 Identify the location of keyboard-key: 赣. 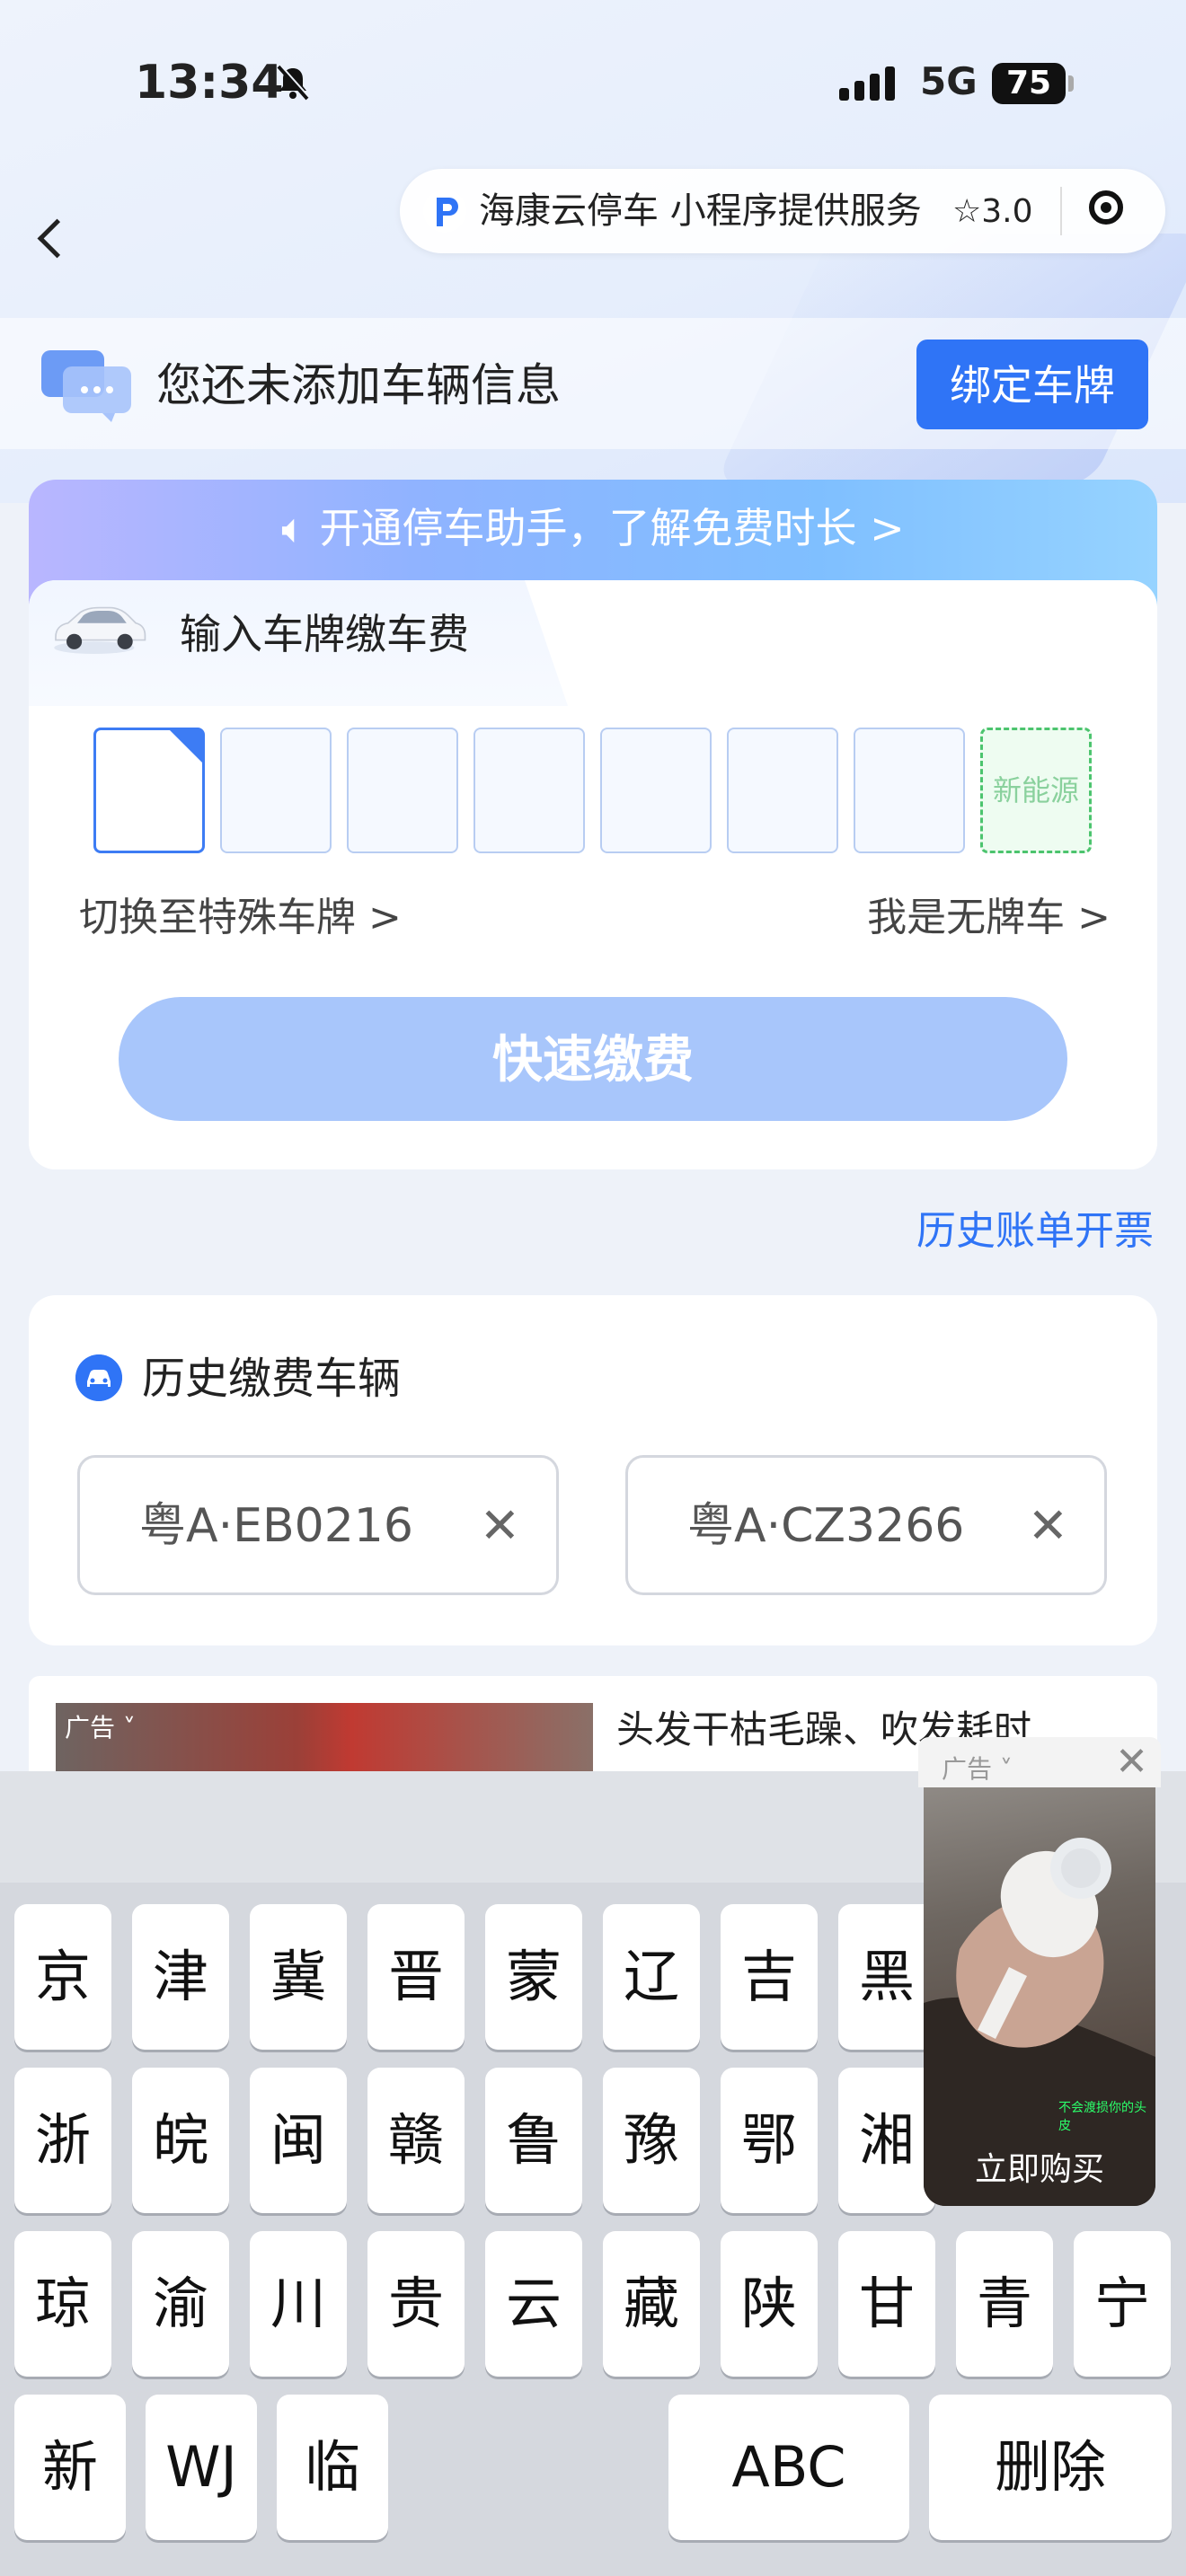
(416, 2140).